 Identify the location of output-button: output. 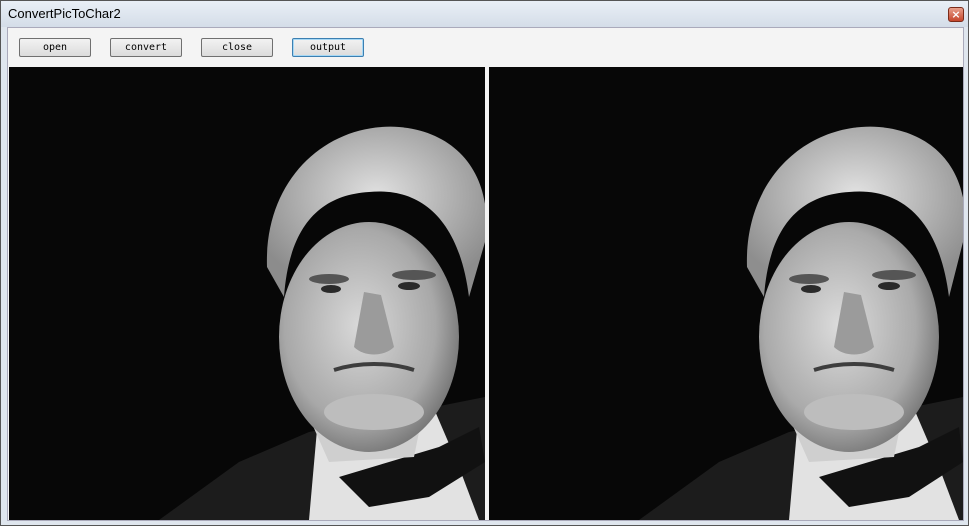
(328, 47).